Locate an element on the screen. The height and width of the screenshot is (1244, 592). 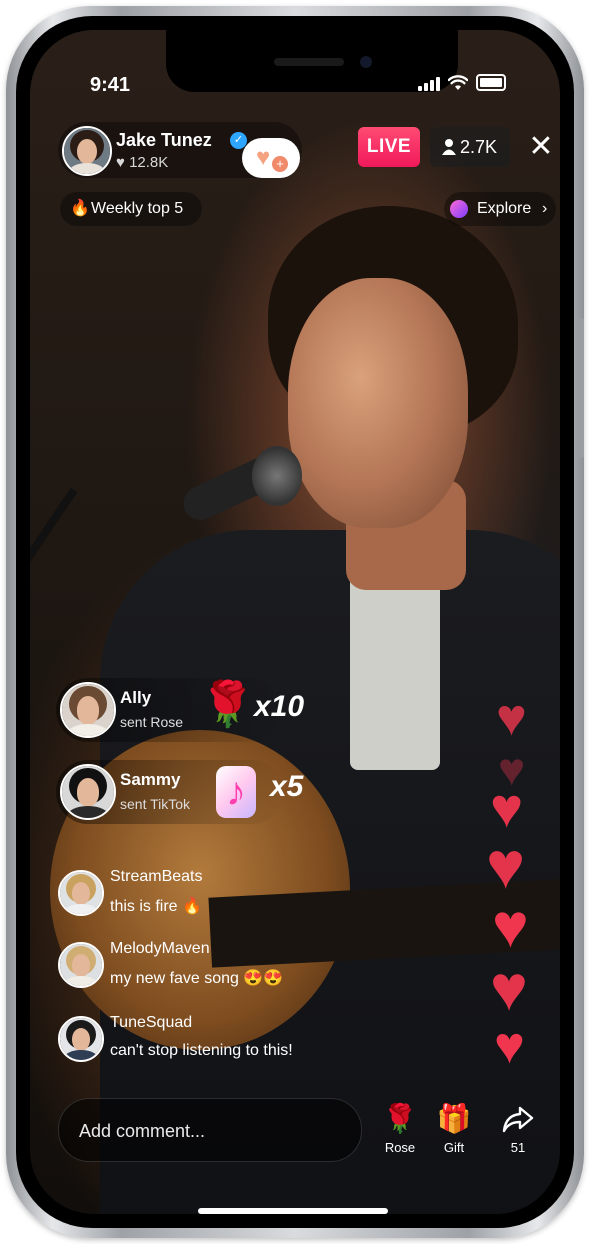
floating-hearts: ♥ ♥ ♥ ♥ ♥ ♥ ♥ is located at coordinates (523, 892).